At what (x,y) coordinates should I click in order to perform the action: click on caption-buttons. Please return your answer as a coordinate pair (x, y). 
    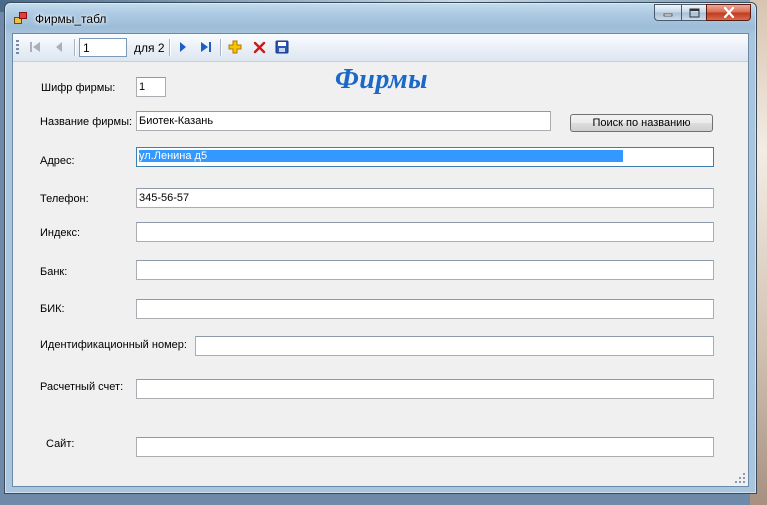
    Looking at the image, I should click on (702, 13).